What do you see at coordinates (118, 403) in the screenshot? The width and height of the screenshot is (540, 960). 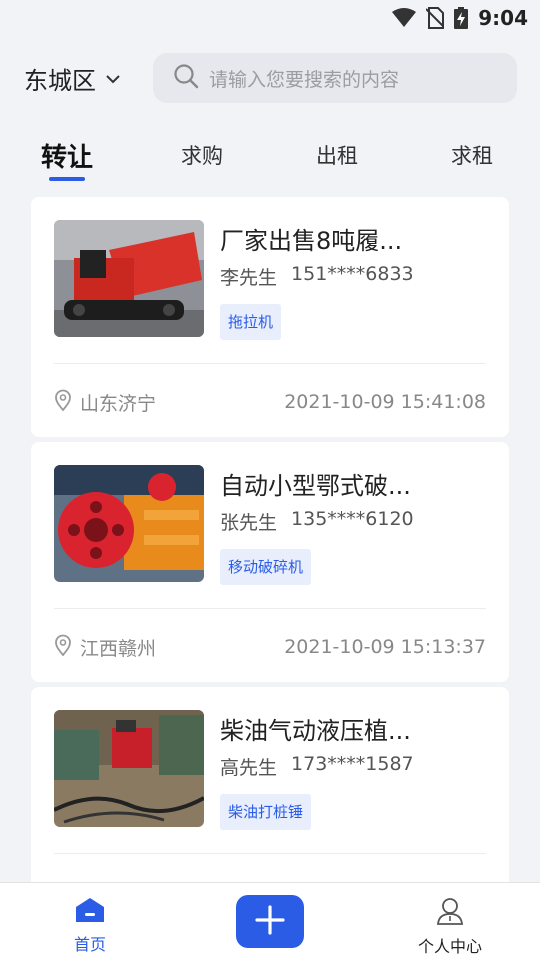 I see `location-text: 山东济宁` at bounding box center [118, 403].